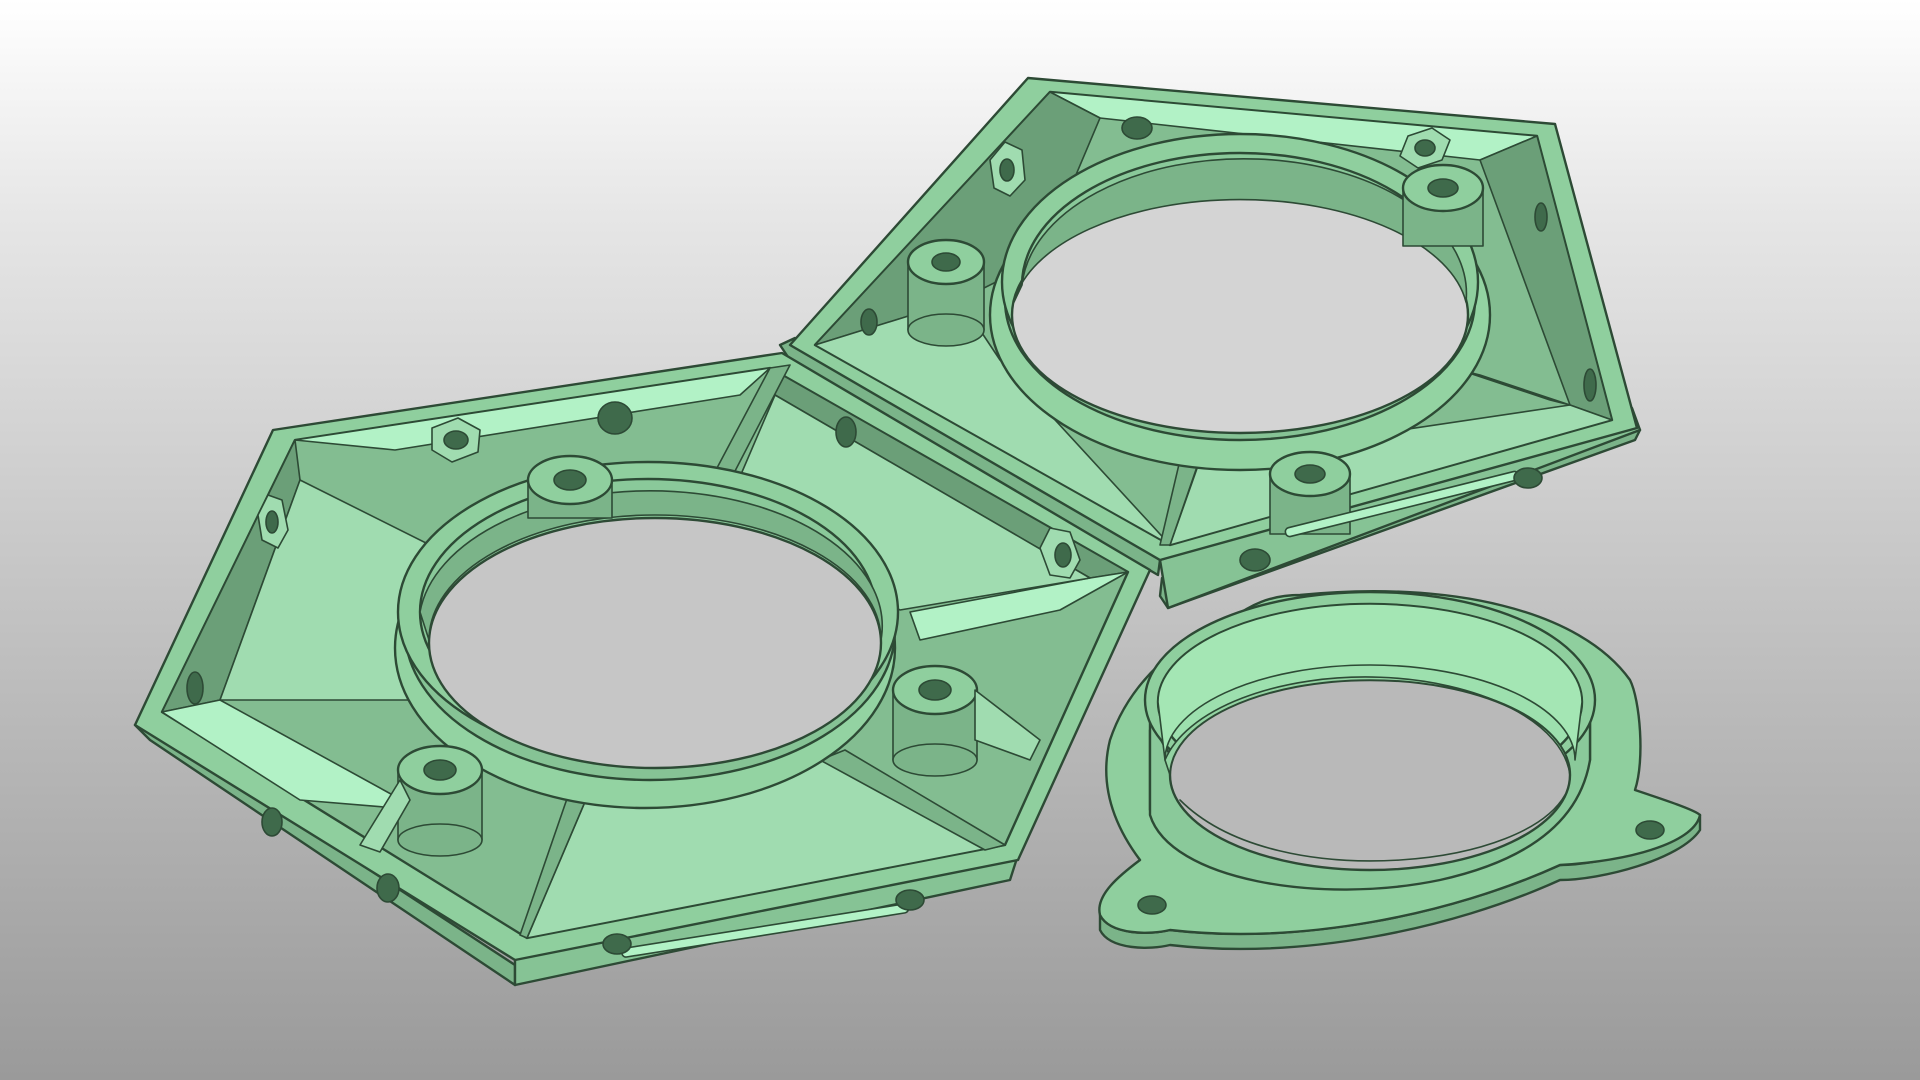 Image resolution: width=1920 pixels, height=1080 pixels. Describe the element at coordinates (655, 643) in the screenshot. I see `housing-left-ring-hole` at that location.